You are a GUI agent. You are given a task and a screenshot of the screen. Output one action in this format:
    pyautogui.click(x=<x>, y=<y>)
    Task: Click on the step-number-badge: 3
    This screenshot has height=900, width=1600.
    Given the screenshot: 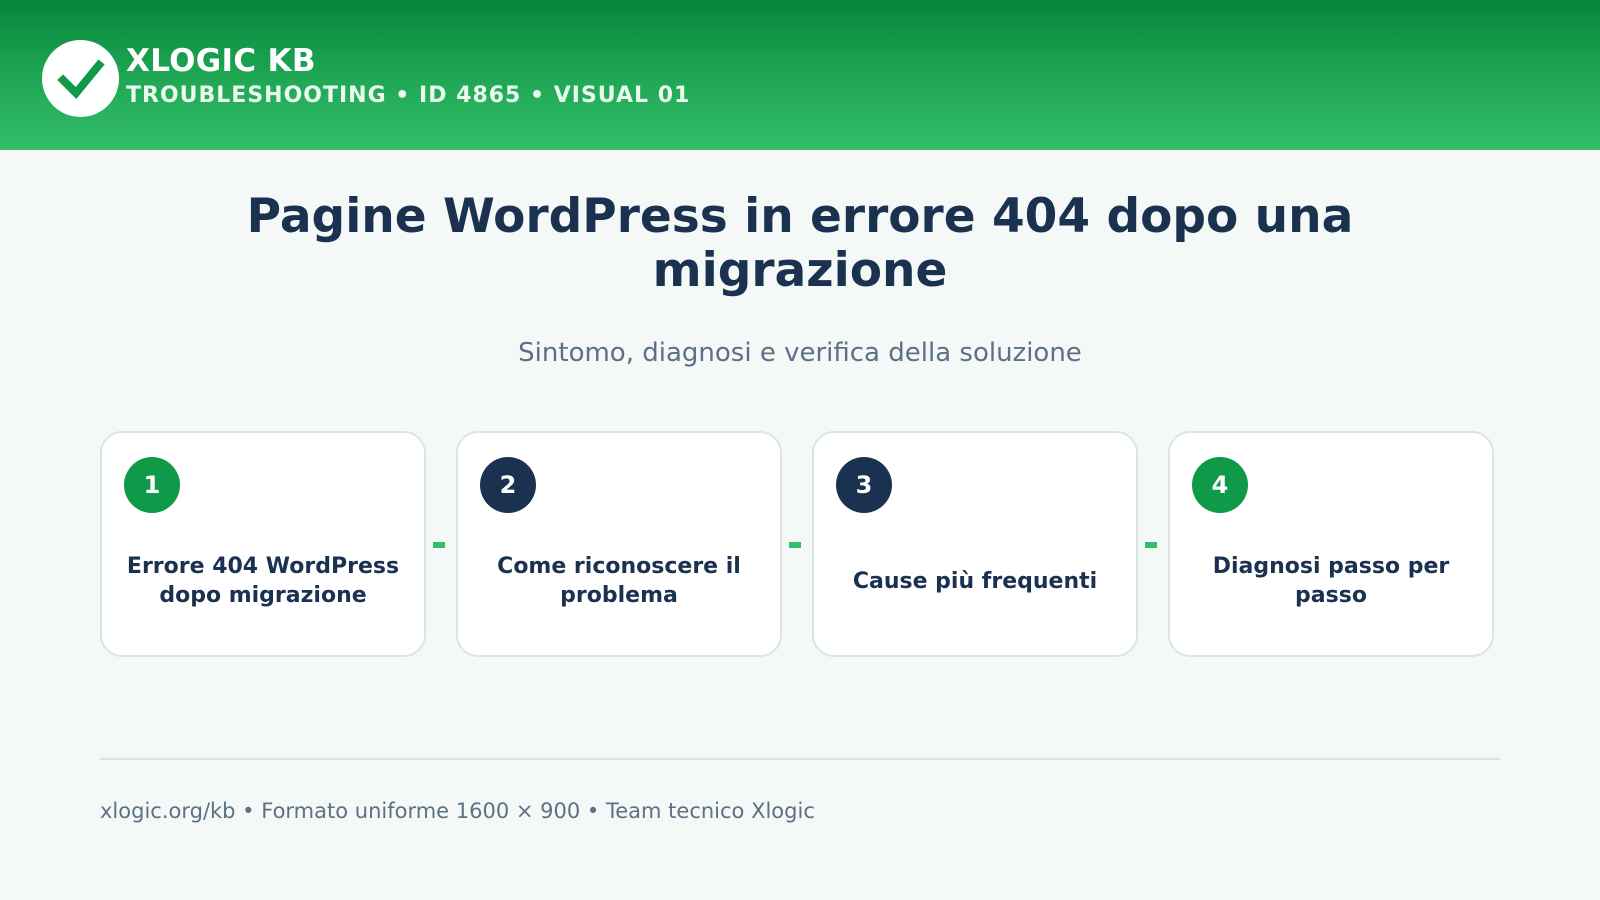 What is the action you would take?
    pyautogui.click(x=864, y=485)
    